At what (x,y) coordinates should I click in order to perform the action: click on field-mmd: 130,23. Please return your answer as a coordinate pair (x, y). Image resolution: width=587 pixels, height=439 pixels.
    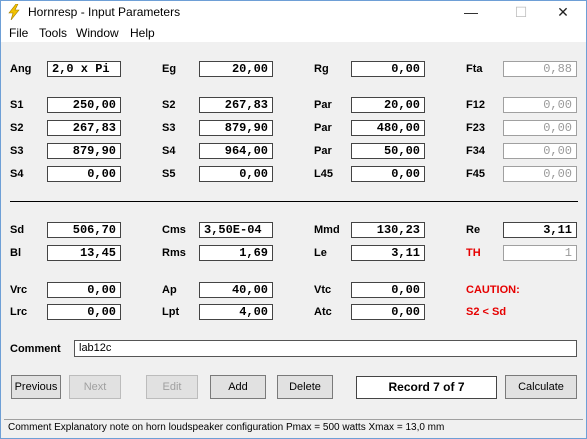
    Looking at the image, I should click on (388, 230).